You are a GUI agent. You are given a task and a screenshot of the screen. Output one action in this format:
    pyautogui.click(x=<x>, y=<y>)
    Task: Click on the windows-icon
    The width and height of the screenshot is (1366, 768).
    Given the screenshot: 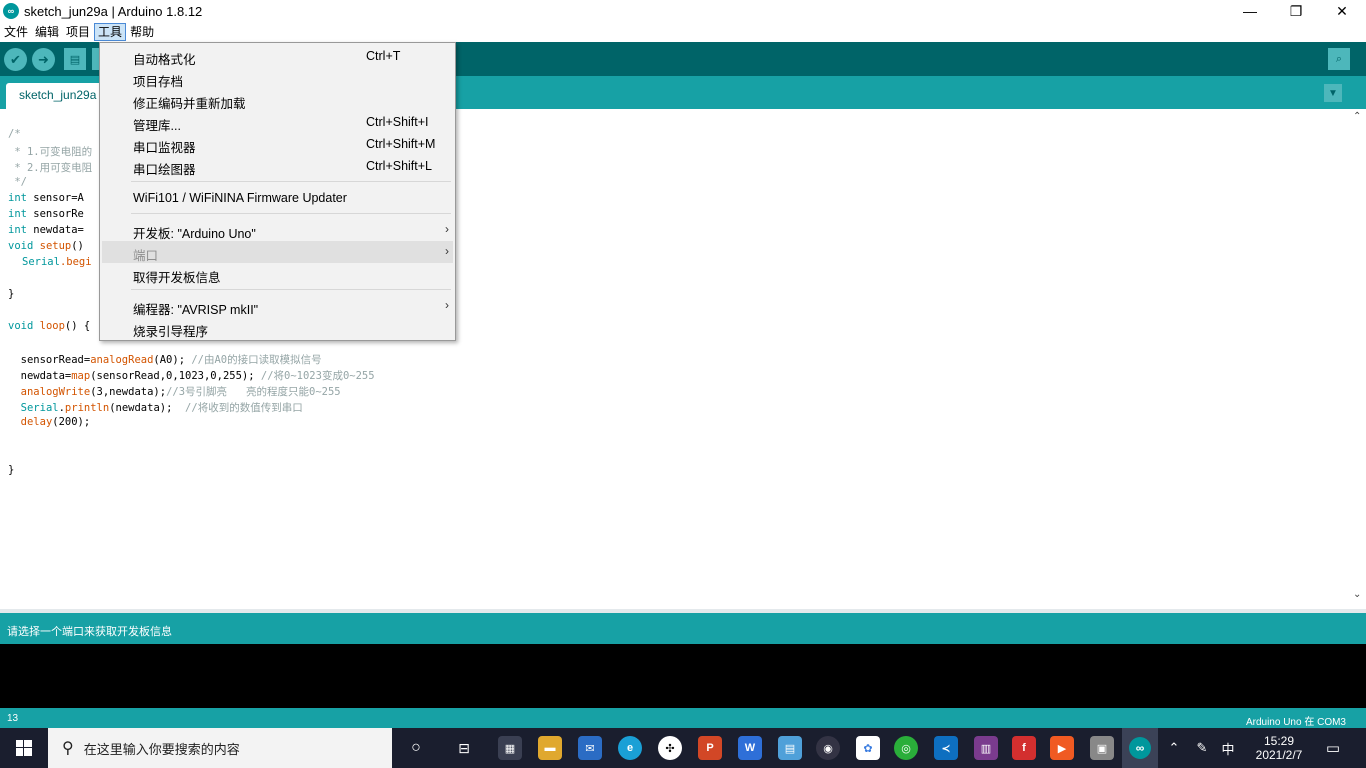 What is the action you would take?
    pyautogui.click(x=24, y=748)
    